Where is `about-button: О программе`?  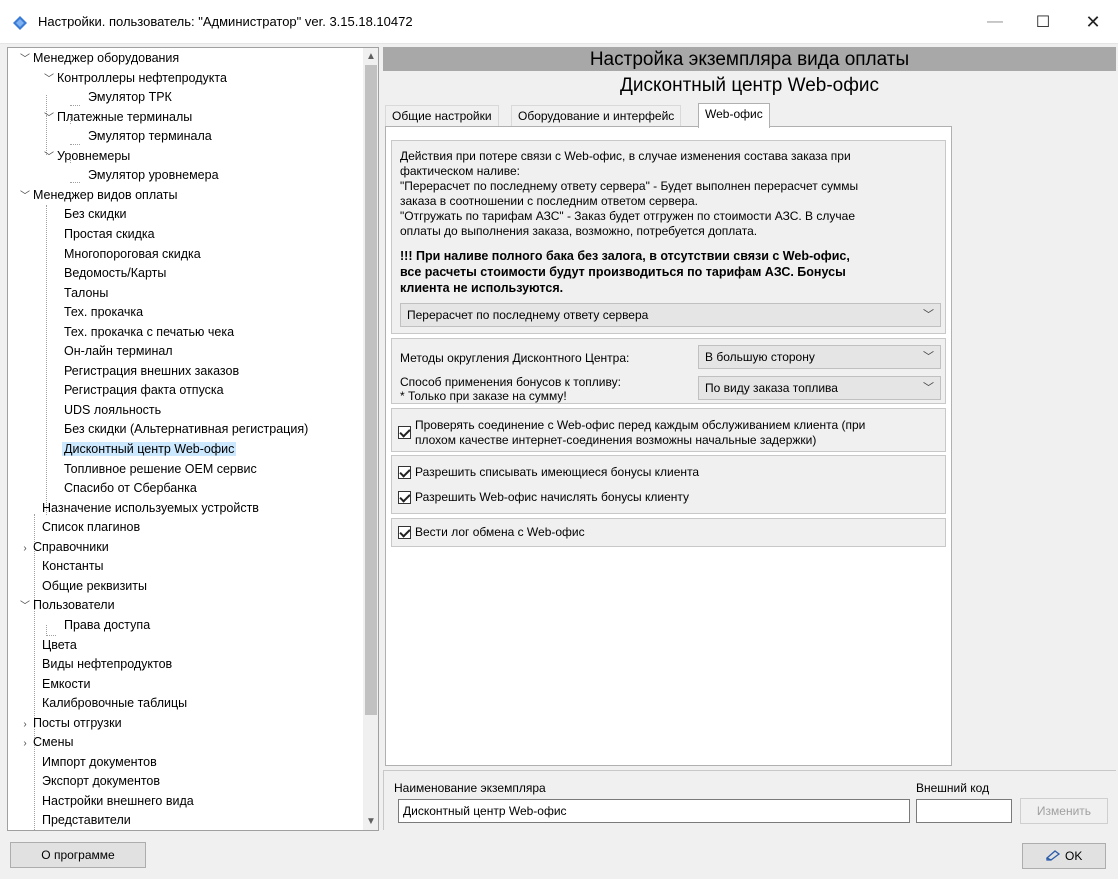
about-button: О программе is located at coordinates (78, 855).